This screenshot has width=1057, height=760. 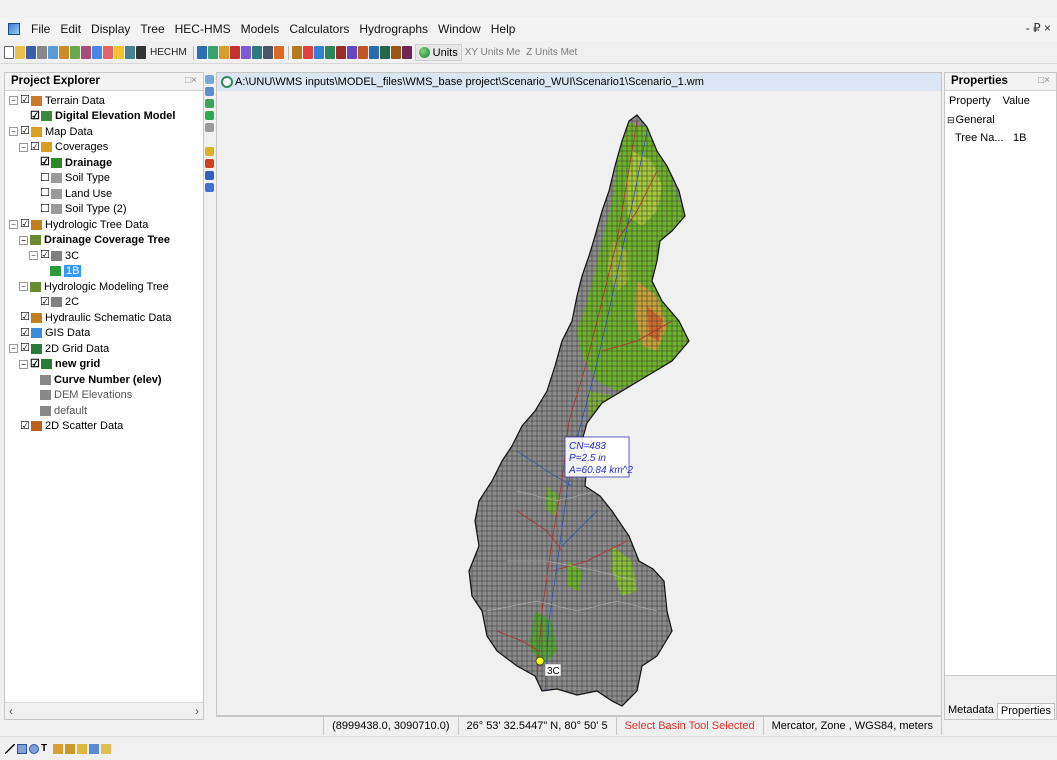 What do you see at coordinates (209, 115) in the screenshot?
I see `select-tool-icon` at bounding box center [209, 115].